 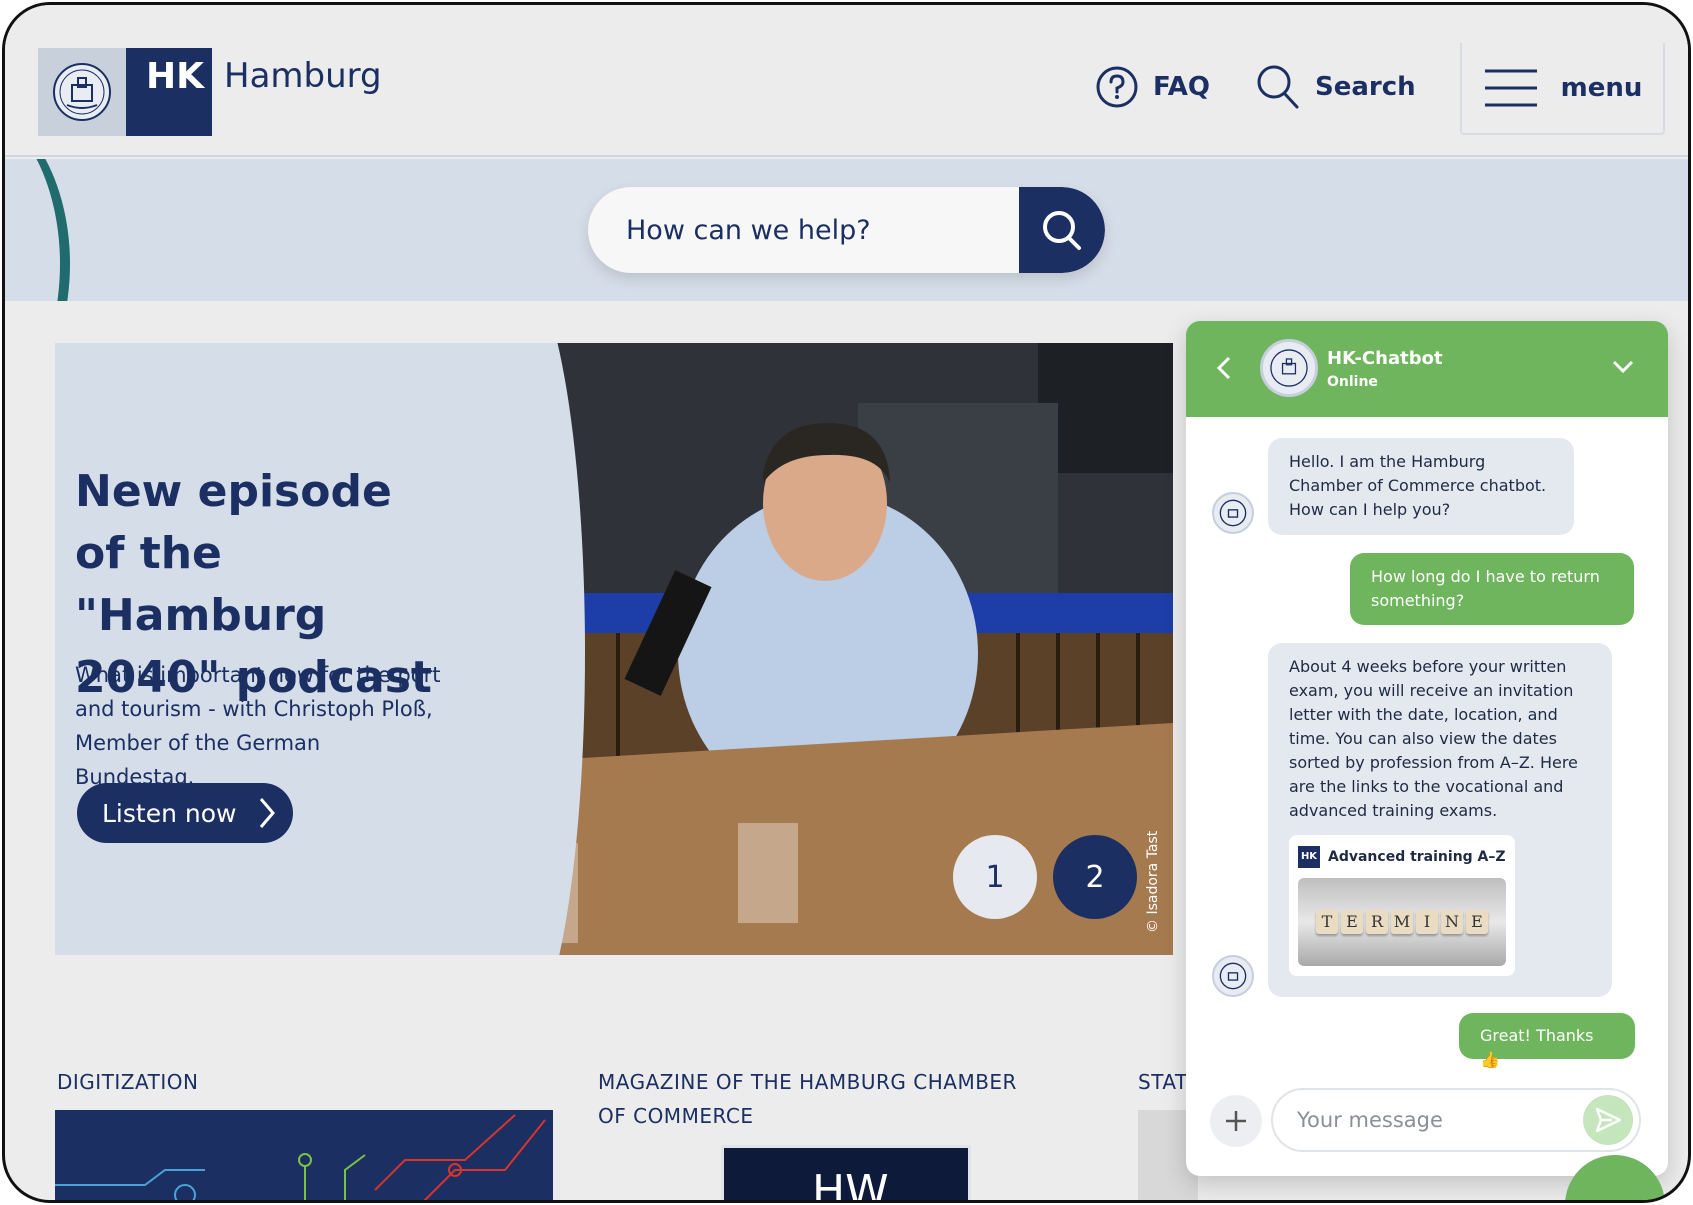 I want to click on site-search, so click(x=846, y=230).